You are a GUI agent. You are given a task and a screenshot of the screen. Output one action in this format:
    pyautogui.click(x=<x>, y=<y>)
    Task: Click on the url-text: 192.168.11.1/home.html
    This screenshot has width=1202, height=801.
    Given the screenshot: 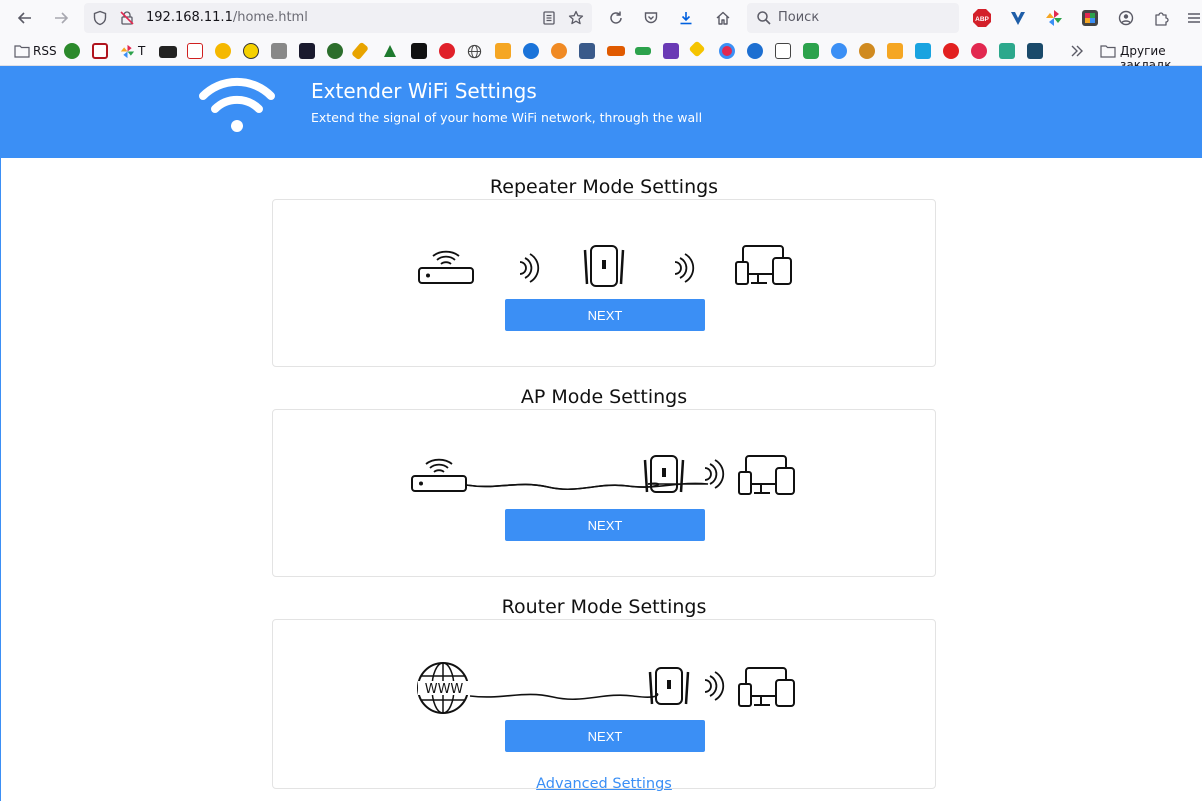 What is the action you would take?
    pyautogui.click(x=227, y=17)
    